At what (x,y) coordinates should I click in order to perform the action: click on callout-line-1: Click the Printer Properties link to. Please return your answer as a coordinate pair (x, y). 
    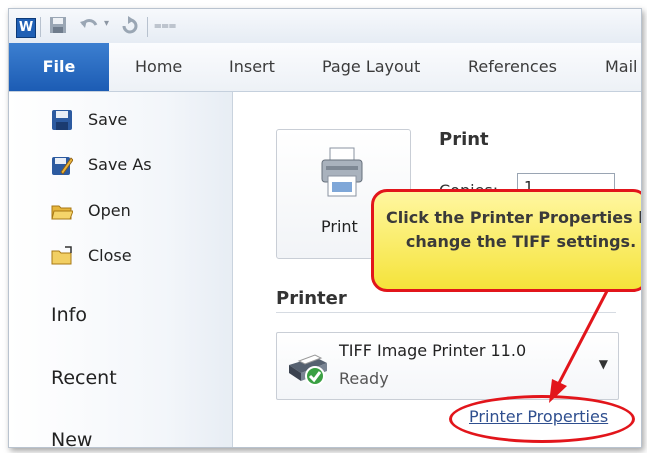
    Looking at the image, I should click on (513, 217).